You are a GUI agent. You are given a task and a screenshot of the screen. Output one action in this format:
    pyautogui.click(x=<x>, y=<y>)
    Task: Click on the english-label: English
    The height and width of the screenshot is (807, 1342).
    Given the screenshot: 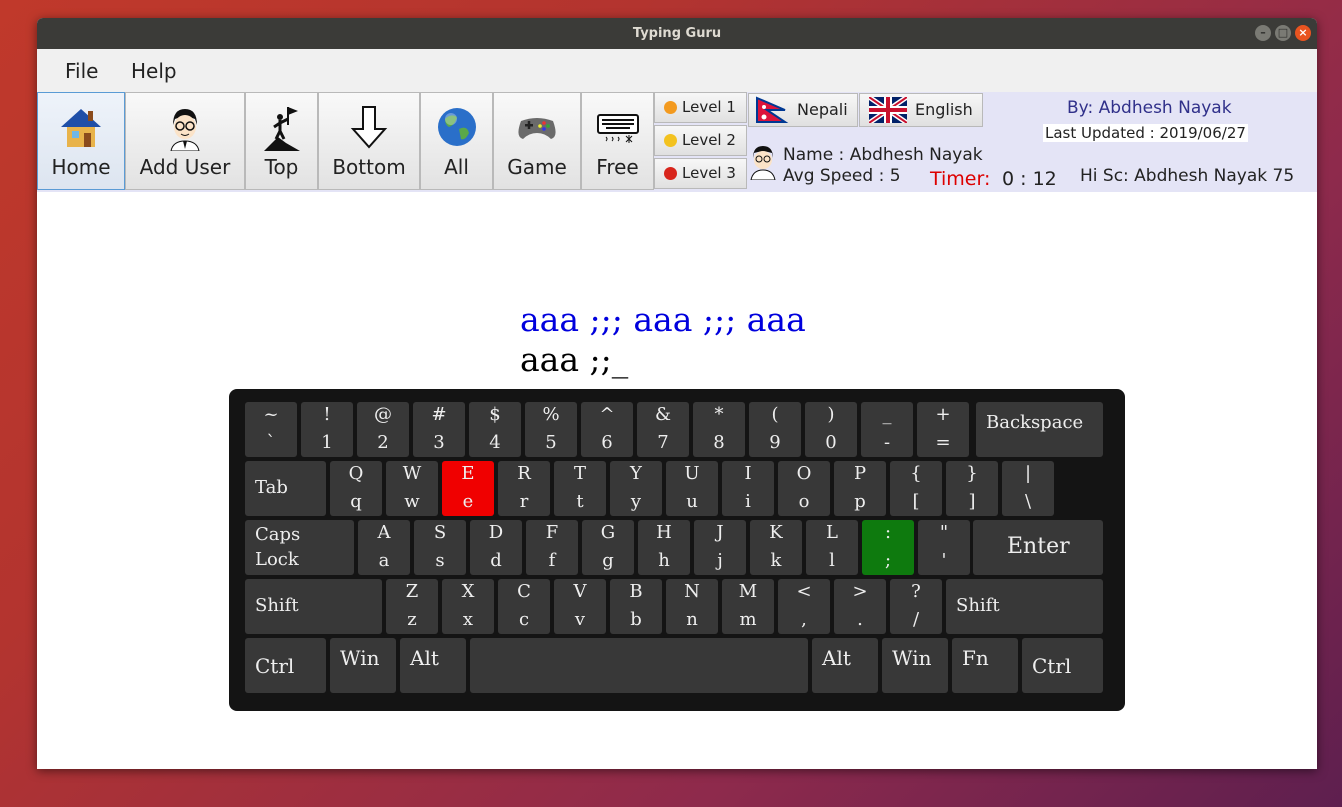 What is the action you would take?
    pyautogui.click(x=944, y=109)
    